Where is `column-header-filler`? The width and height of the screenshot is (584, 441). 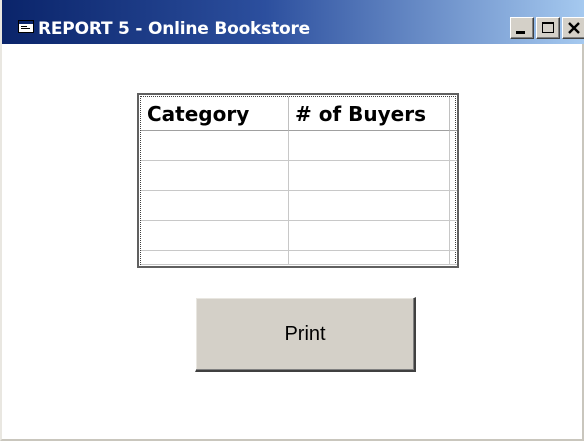
column-header-filler is located at coordinates (453, 114).